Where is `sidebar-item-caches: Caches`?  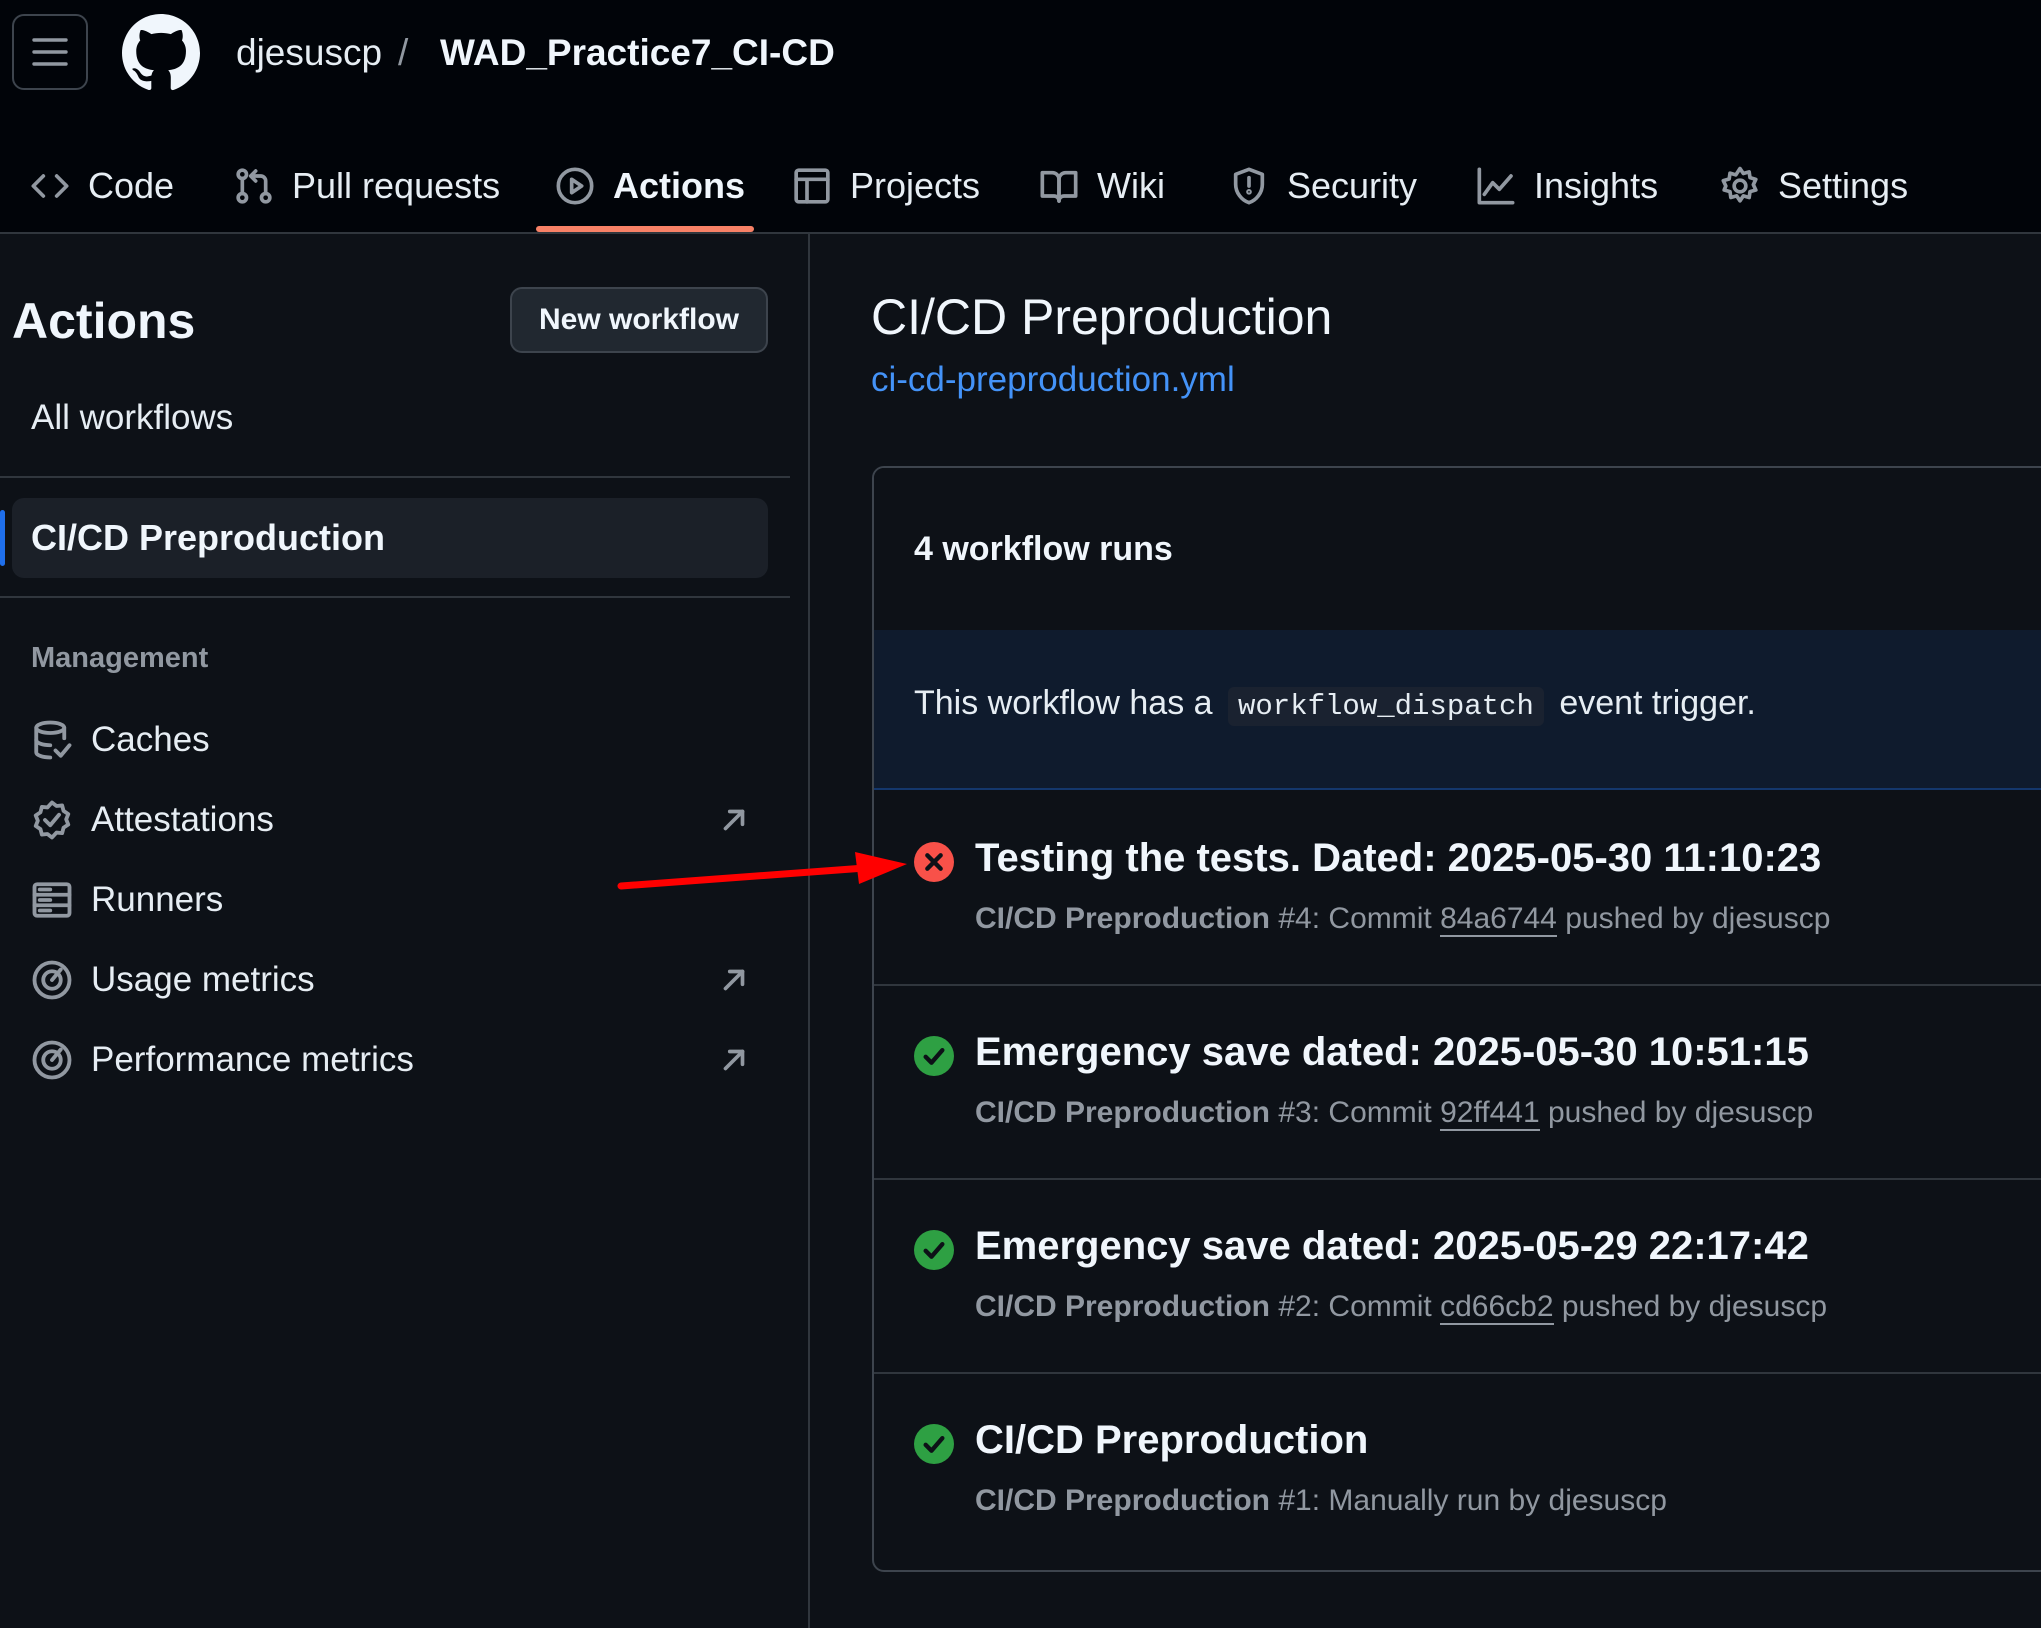
sidebar-item-caches: Caches is located at coordinates (391, 740).